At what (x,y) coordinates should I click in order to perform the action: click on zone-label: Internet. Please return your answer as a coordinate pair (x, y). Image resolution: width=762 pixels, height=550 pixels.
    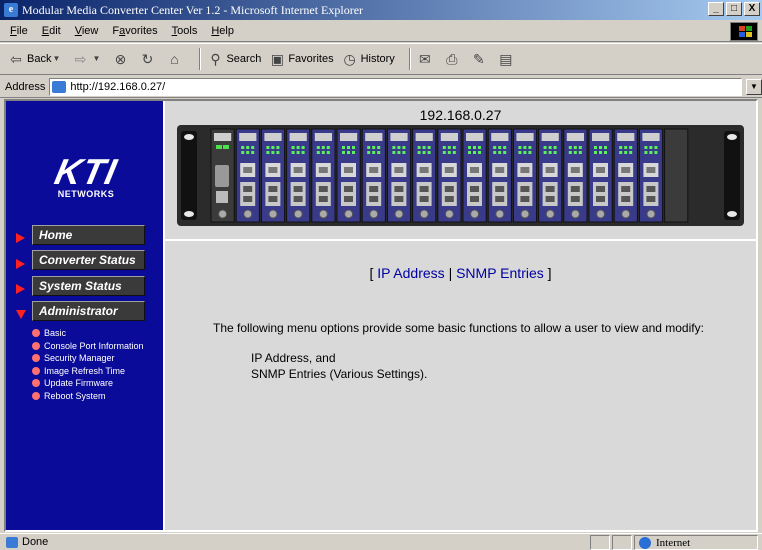
    Looking at the image, I should click on (673, 542).